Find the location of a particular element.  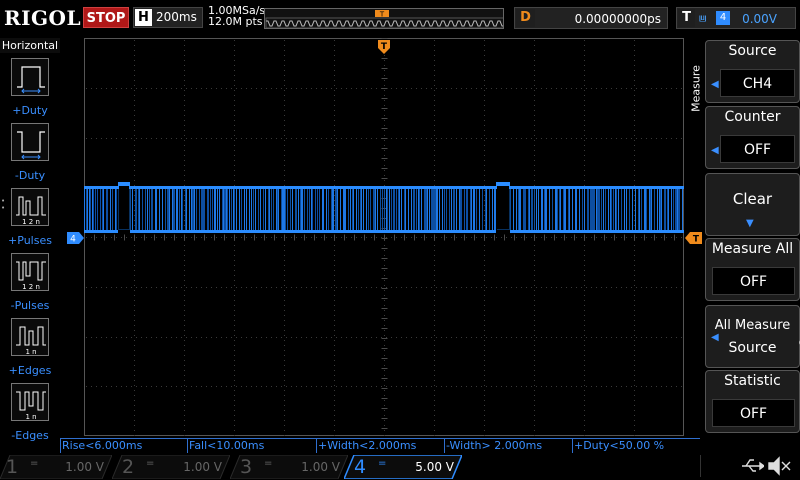

pos-pulses-icon: 1 2 n is located at coordinates (30, 207).